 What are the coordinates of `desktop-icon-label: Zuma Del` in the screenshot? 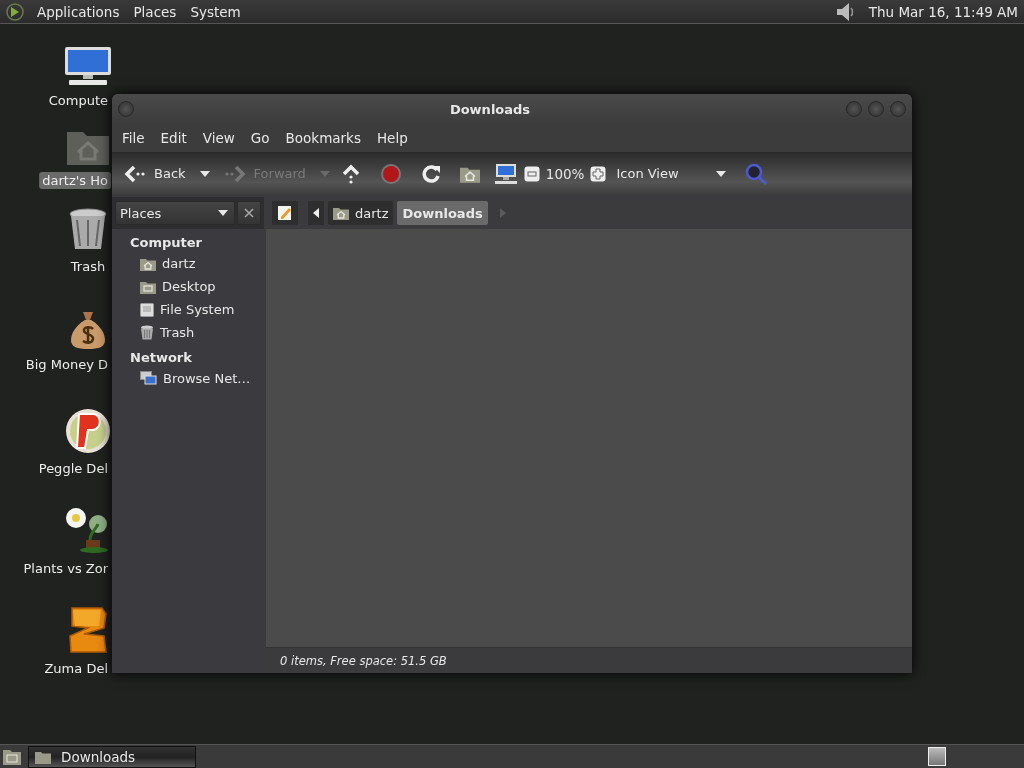 It's located at (76, 668).